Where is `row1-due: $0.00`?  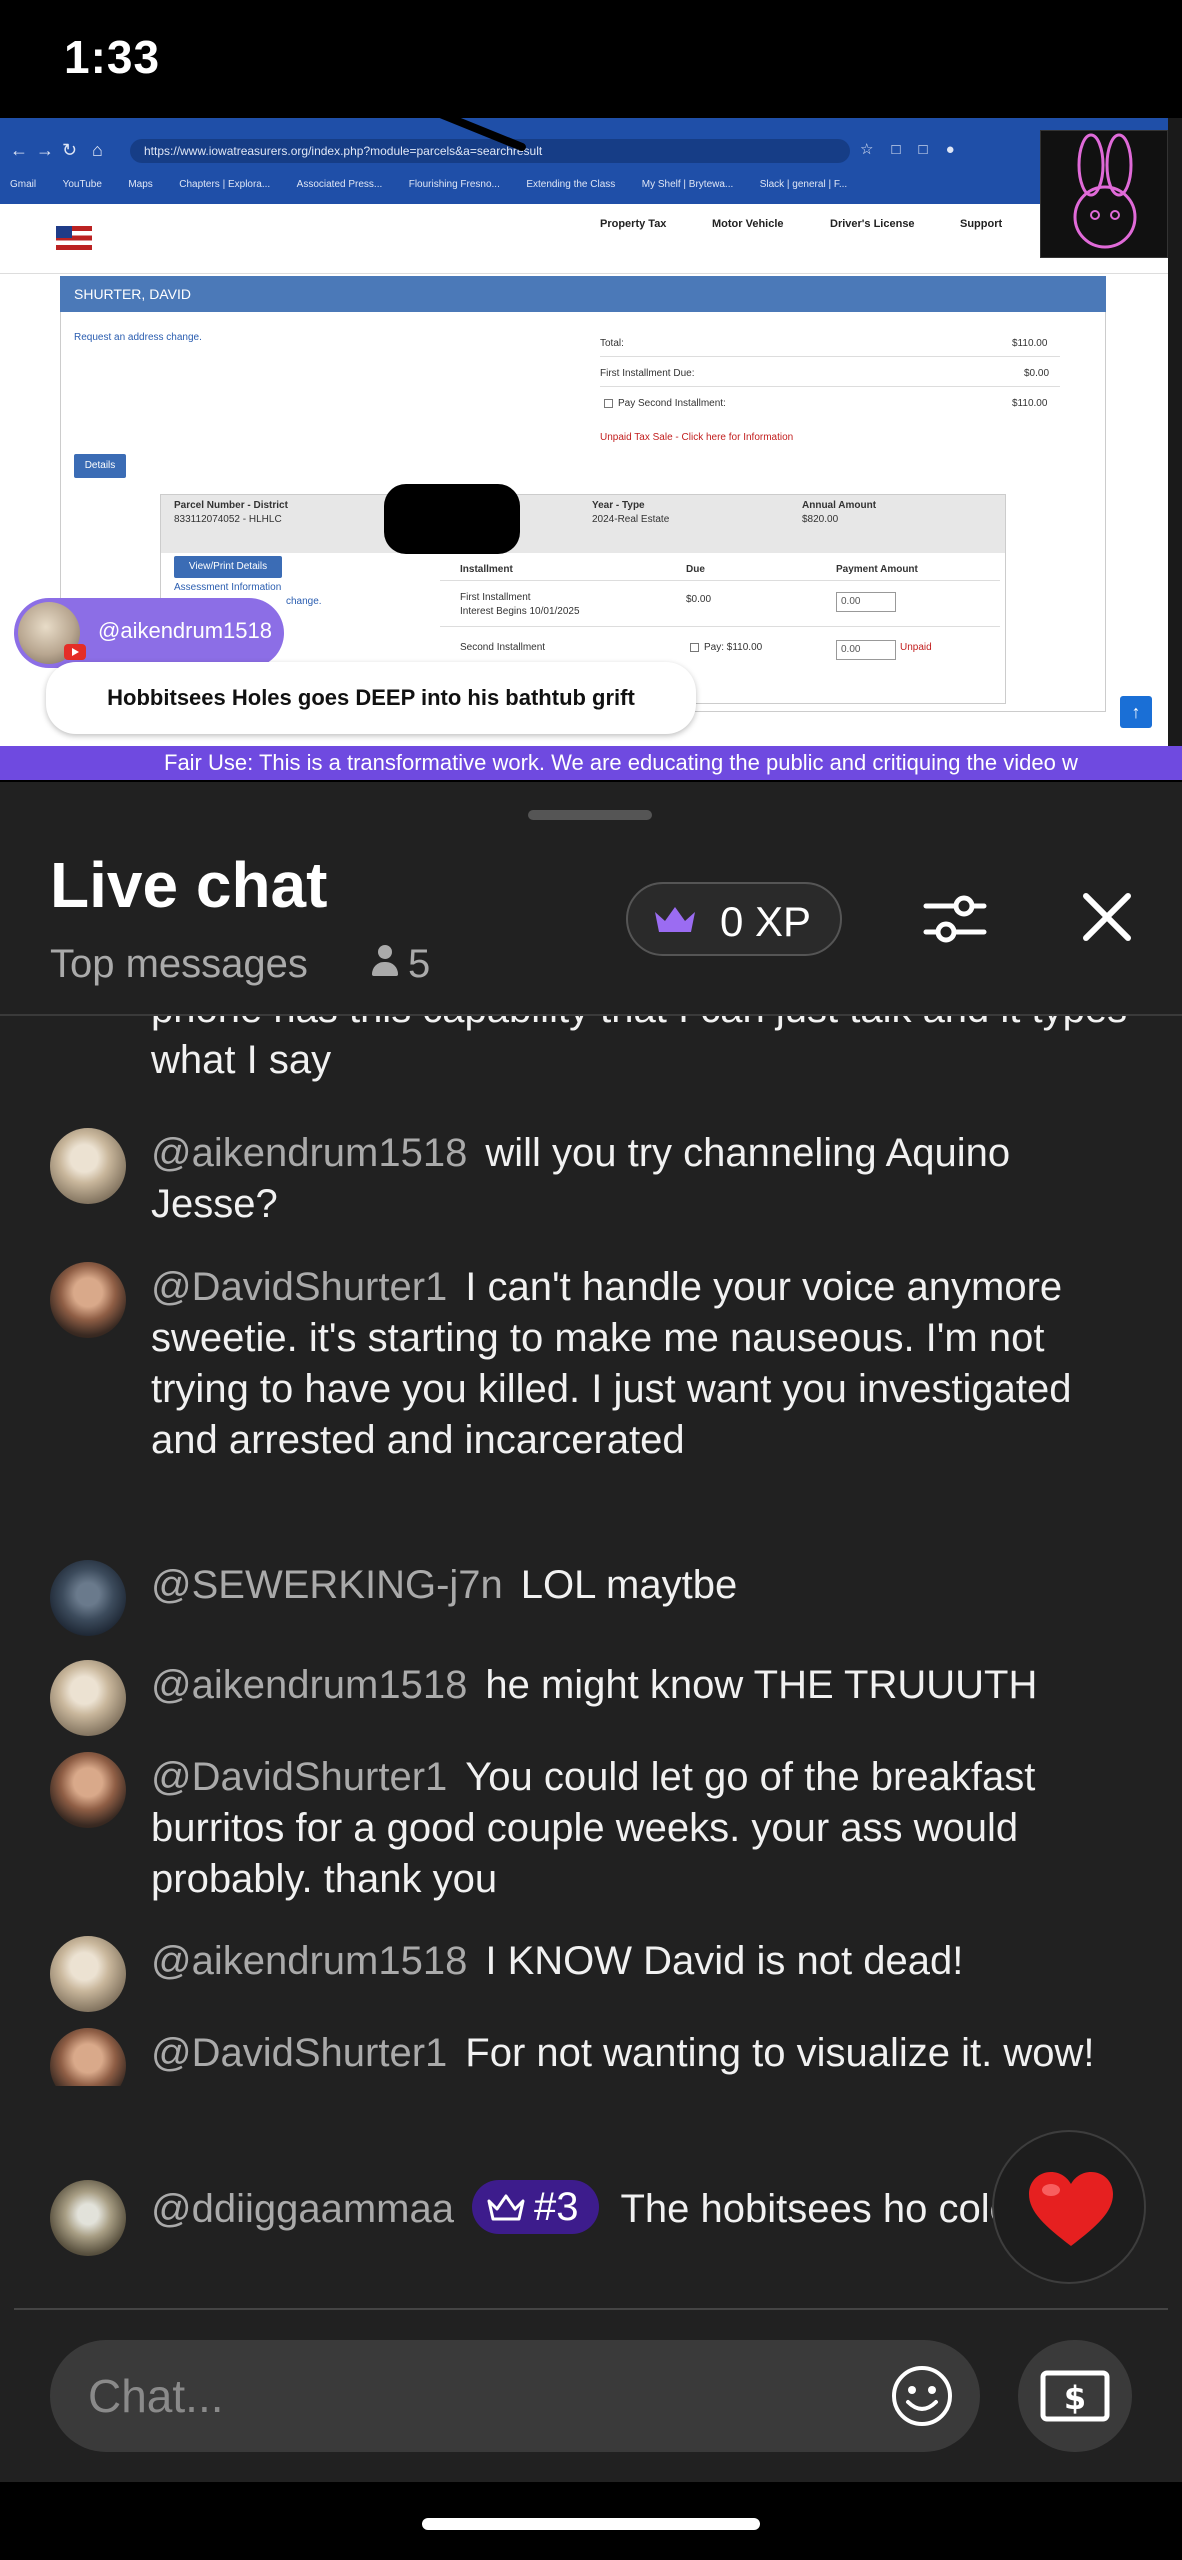 row1-due: $0.00 is located at coordinates (699, 599).